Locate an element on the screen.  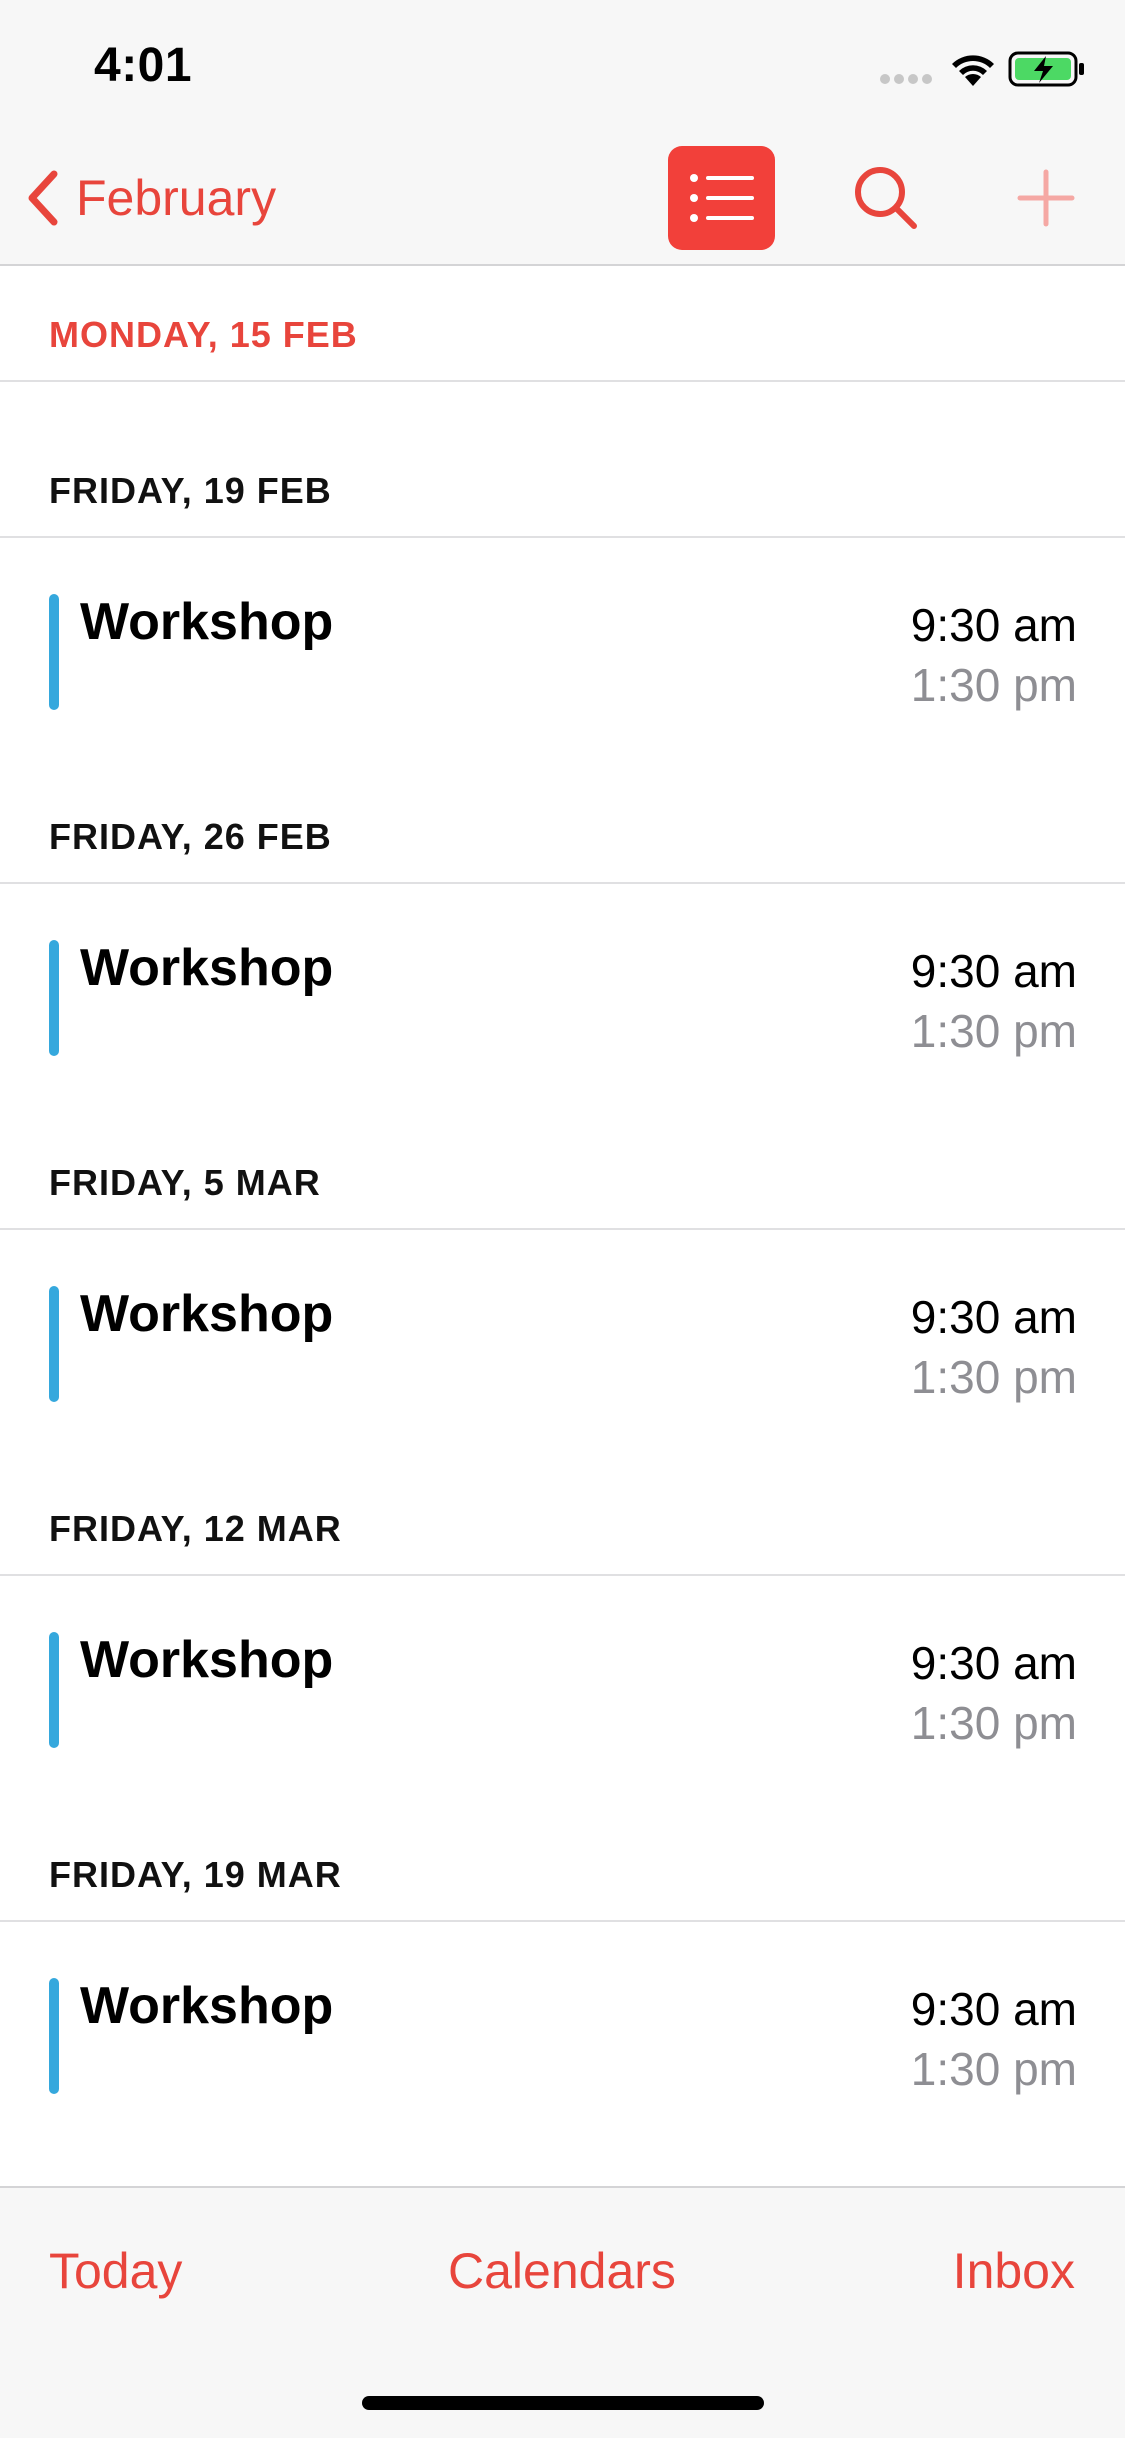
day-label: FRIDAY, 19 MAR is located at coordinates (195, 1874).